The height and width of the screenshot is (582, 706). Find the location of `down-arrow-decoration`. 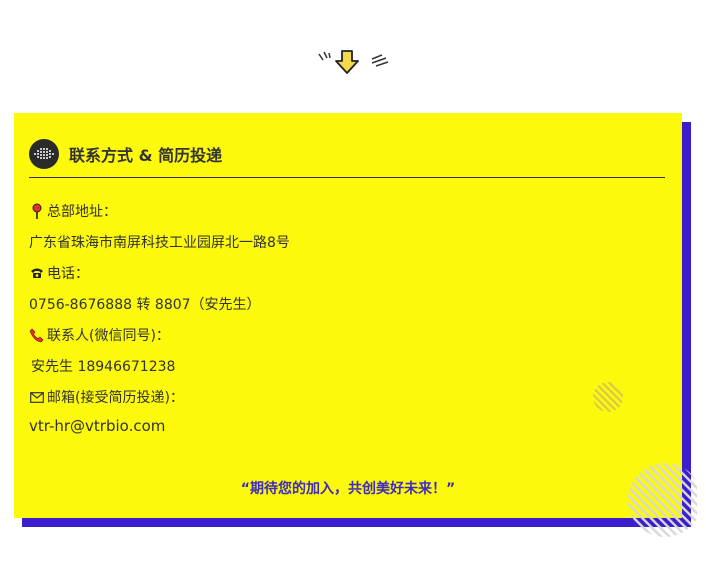

down-arrow-decoration is located at coordinates (354, 63).